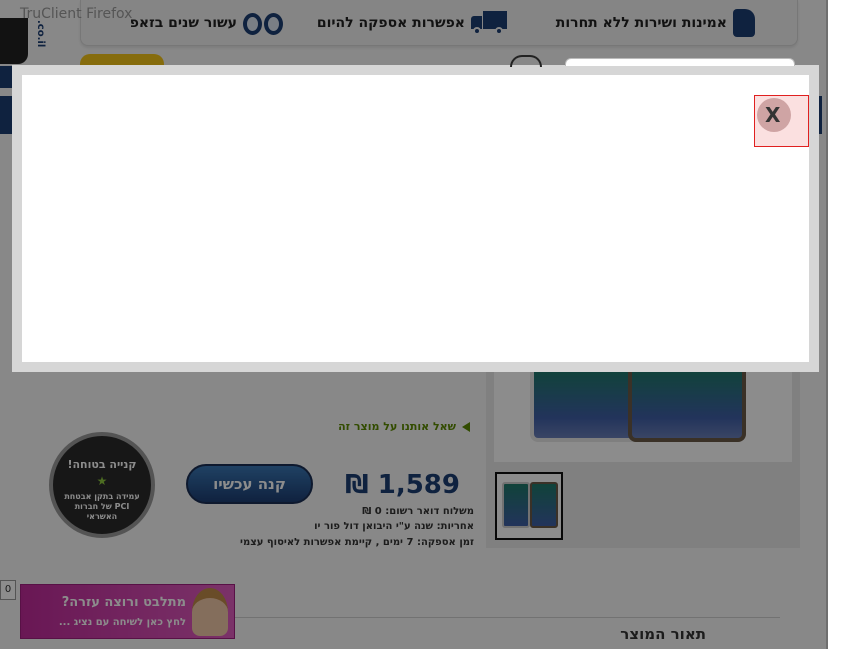  Describe the element at coordinates (76, 14) in the screenshot. I see `browser-label: TruClient Firefox` at that location.